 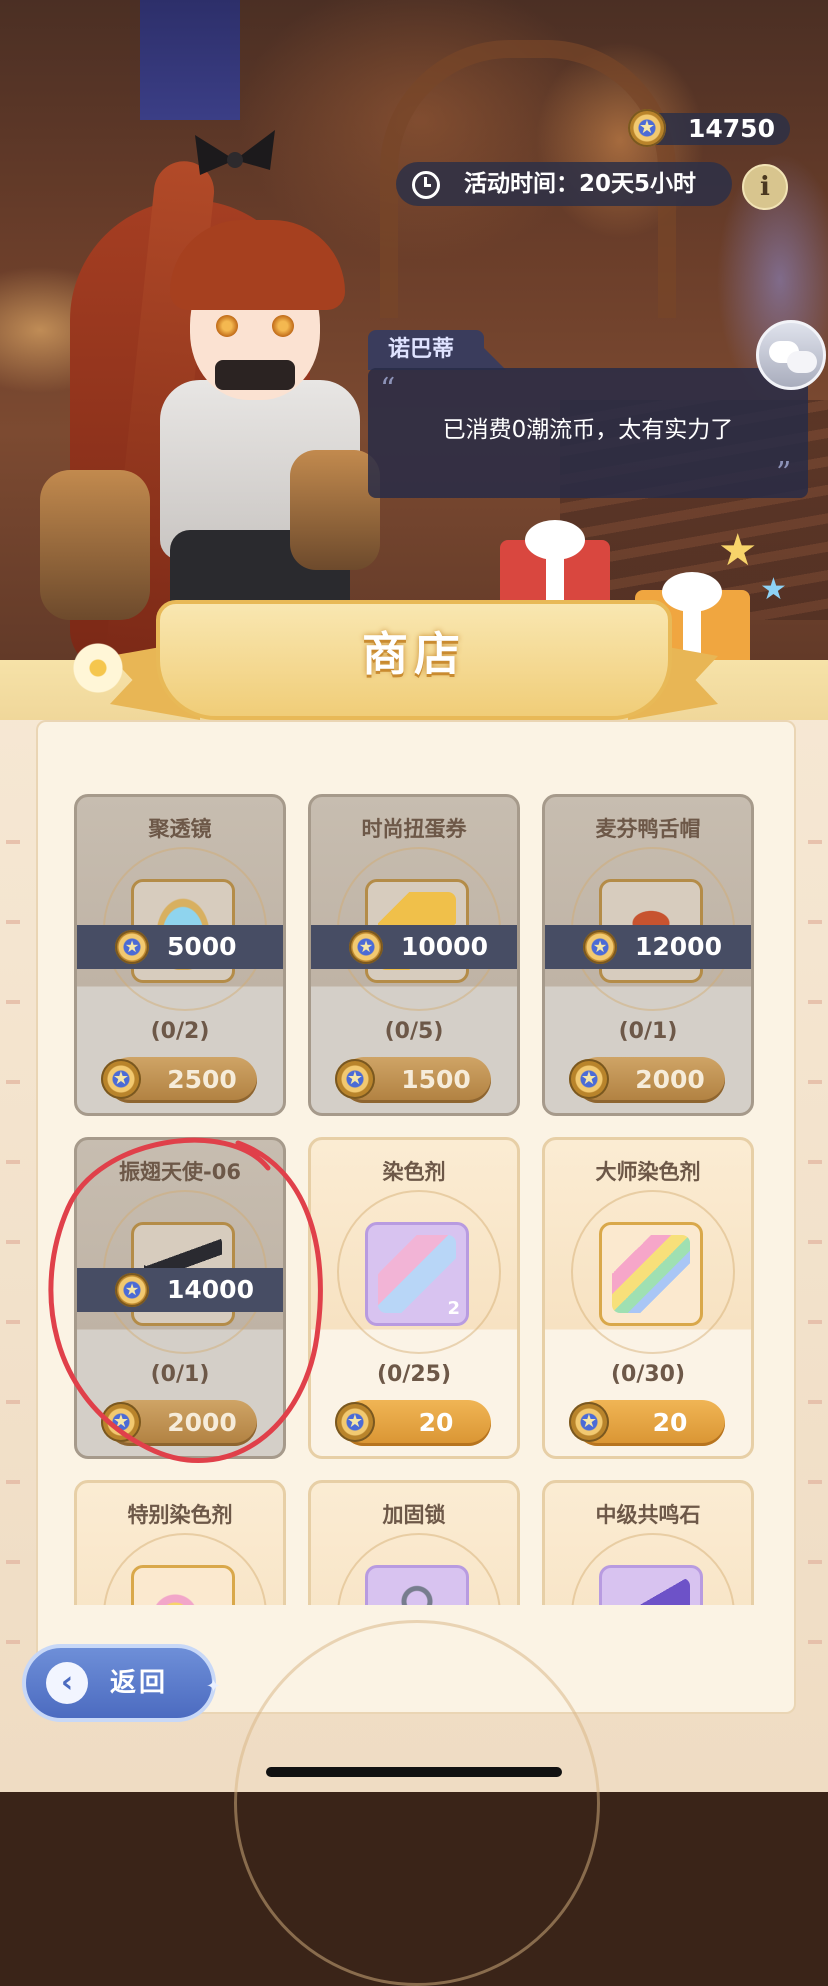 I want to click on item-price-bar: 10000, so click(x=414, y=947).